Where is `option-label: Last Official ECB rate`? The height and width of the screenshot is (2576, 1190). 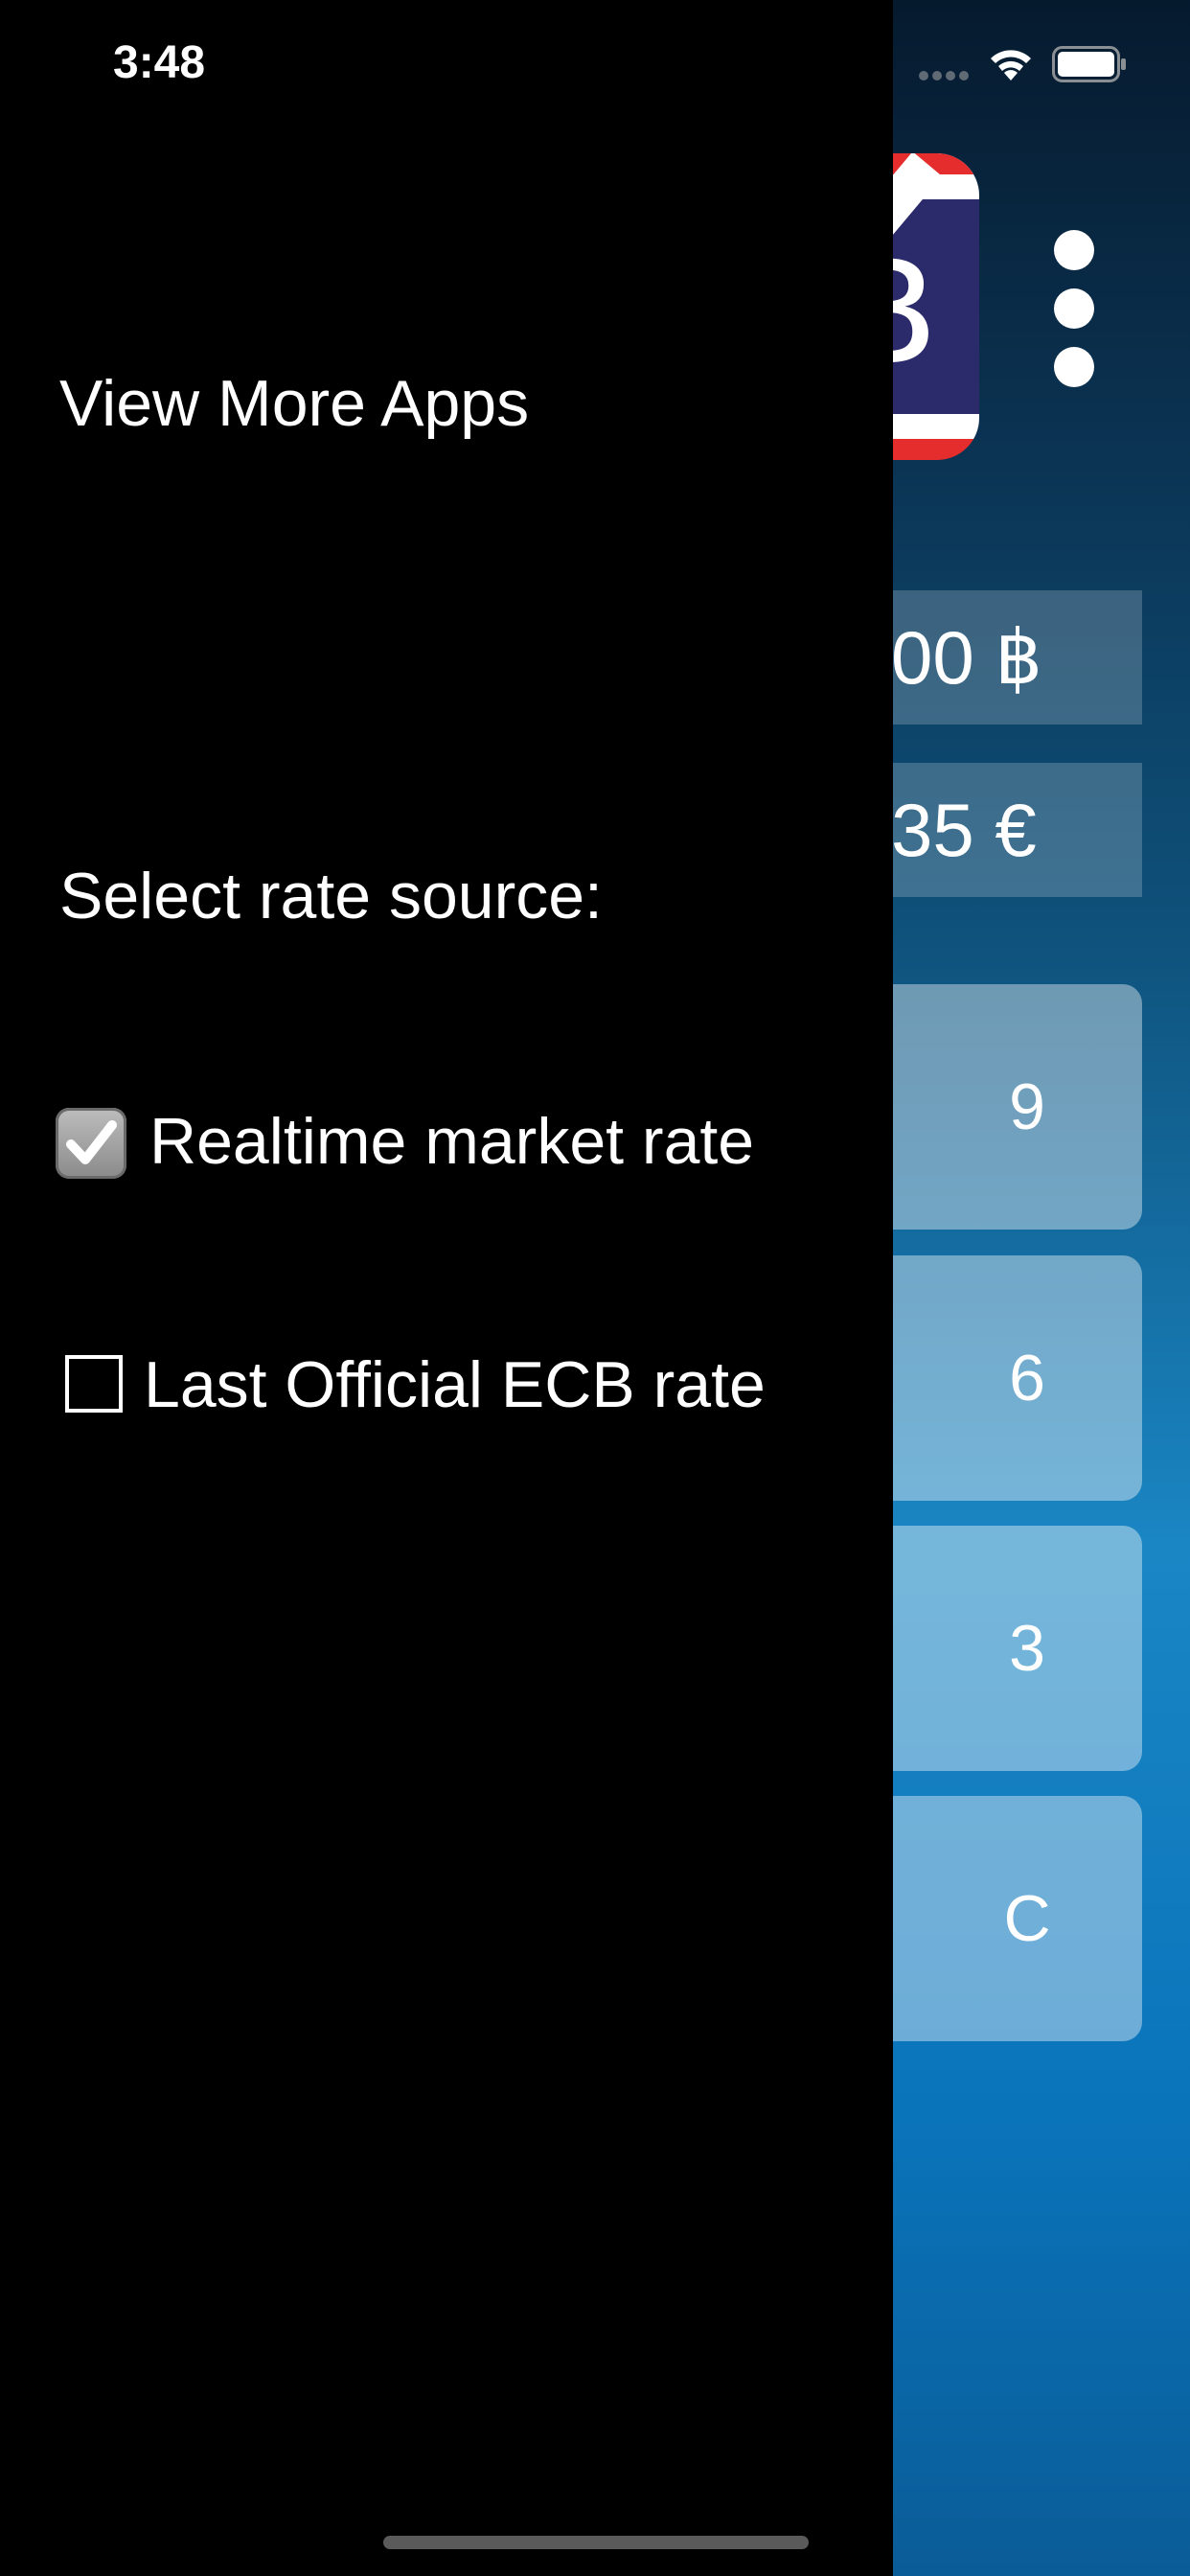
option-label: Last Official ECB rate is located at coordinates (455, 1384).